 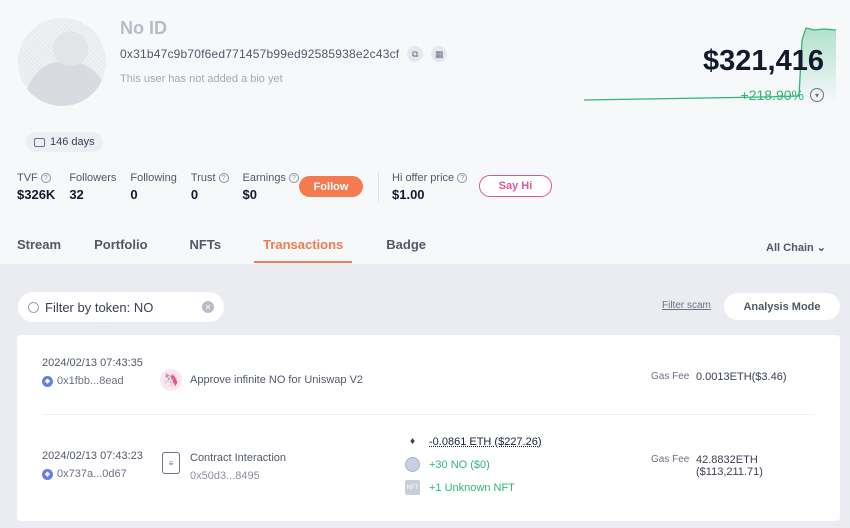 I want to click on token-icon, so click(x=412, y=464).